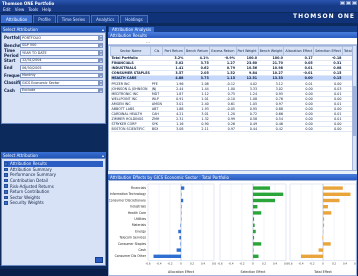 The width and height of the screenshot is (358, 276). I want to click on field-value: GICS Economic Sector, so click(59, 83).